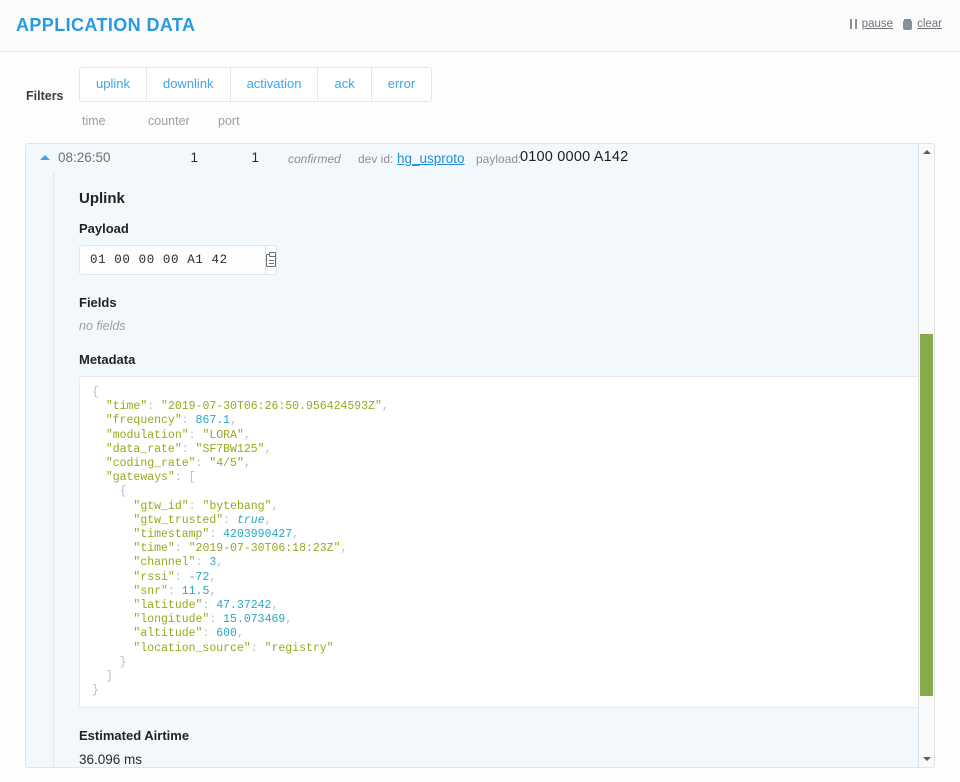 The height and width of the screenshot is (782, 960). What do you see at coordinates (908, 24) in the screenshot?
I see `trash-icon` at bounding box center [908, 24].